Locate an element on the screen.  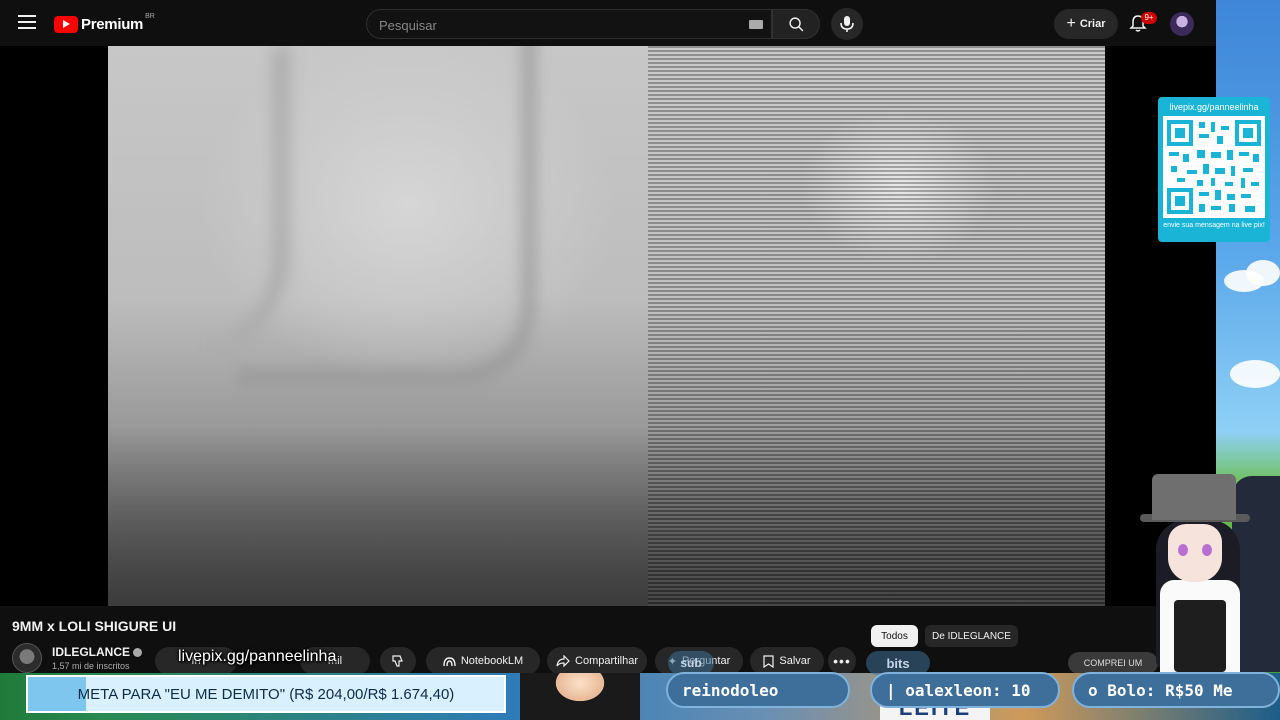
video-title: 9MM x LOLI SHIGURE UI is located at coordinates (94, 626).